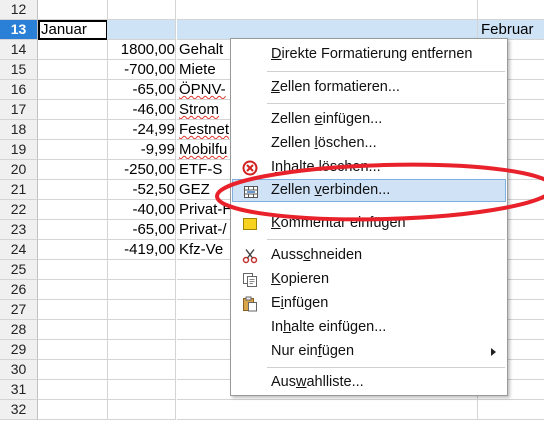  What do you see at coordinates (369, 279) in the screenshot?
I see `menu-item-copy: Kopieren` at bounding box center [369, 279].